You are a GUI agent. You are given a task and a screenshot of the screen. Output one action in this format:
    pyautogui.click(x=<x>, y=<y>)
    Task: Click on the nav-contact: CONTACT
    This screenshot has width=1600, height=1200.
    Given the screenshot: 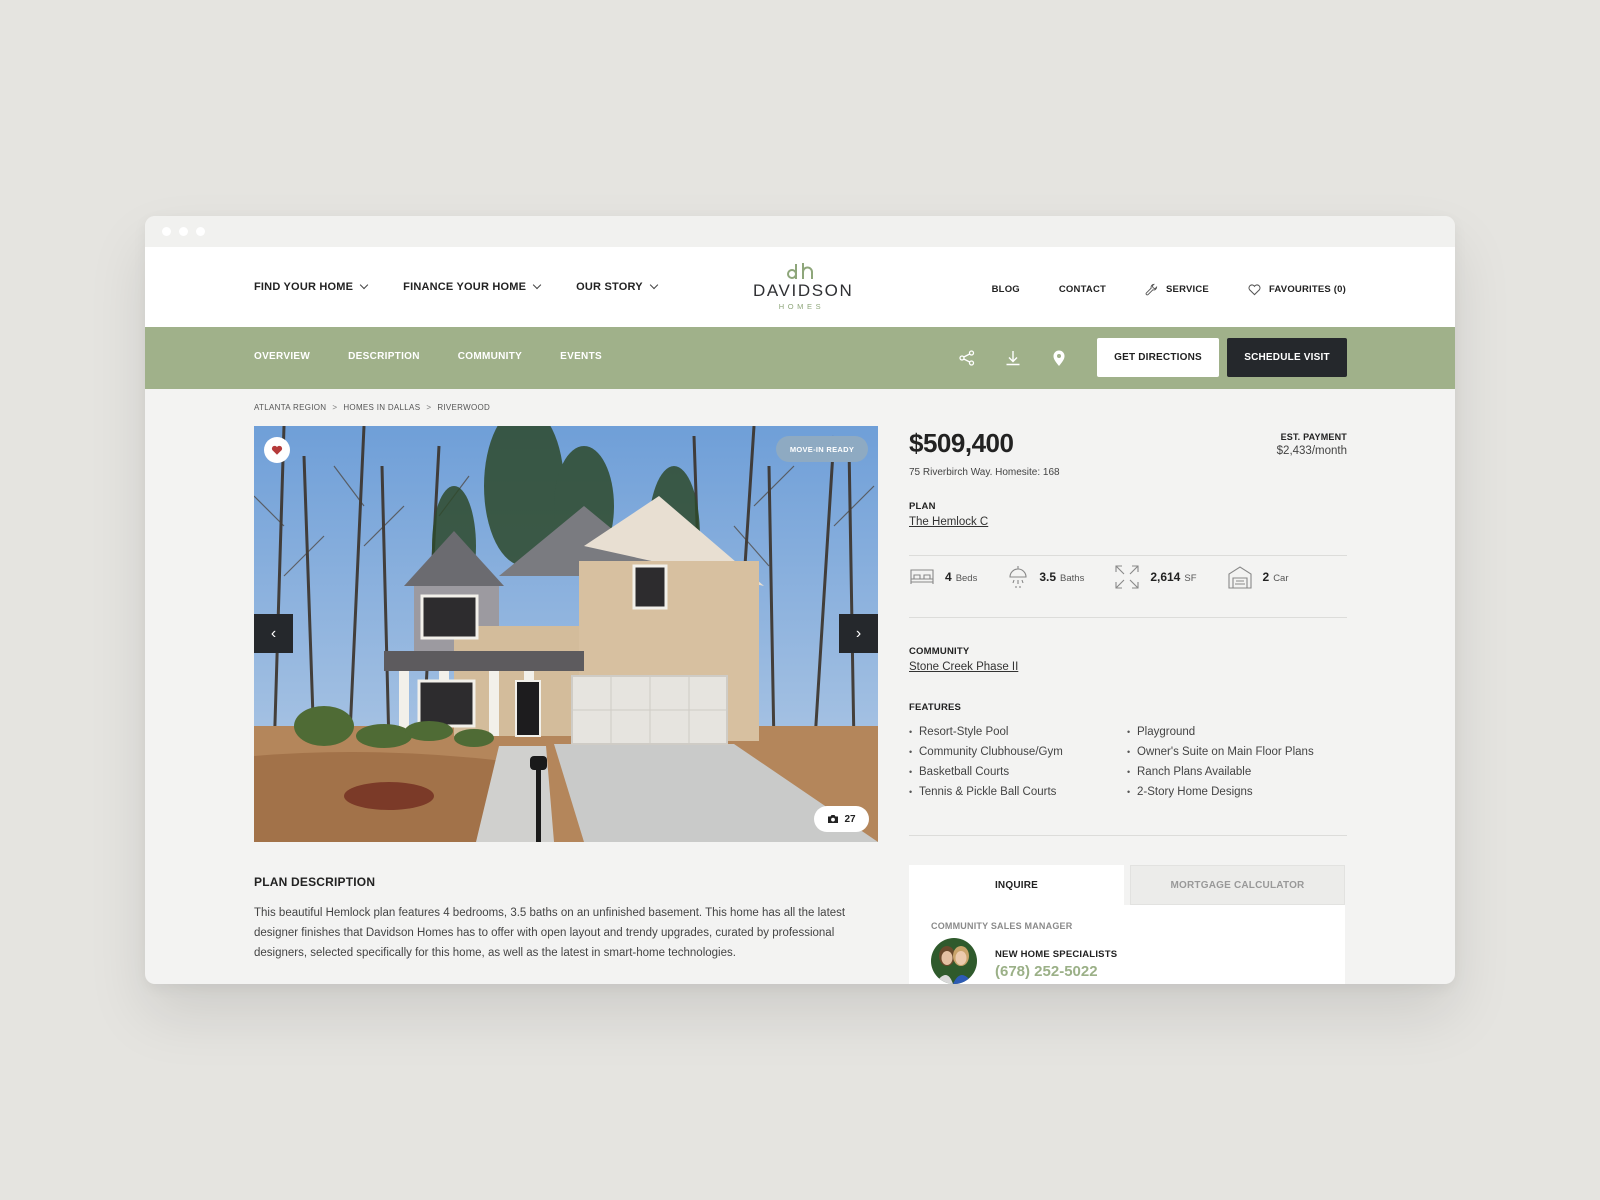 What is the action you would take?
    pyautogui.click(x=1082, y=289)
    